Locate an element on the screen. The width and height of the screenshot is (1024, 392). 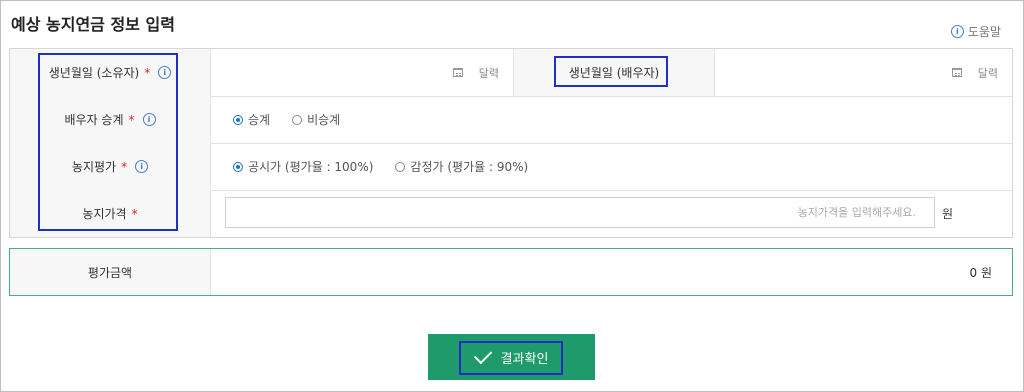
land-price-cell: 원 is located at coordinates (611, 213).